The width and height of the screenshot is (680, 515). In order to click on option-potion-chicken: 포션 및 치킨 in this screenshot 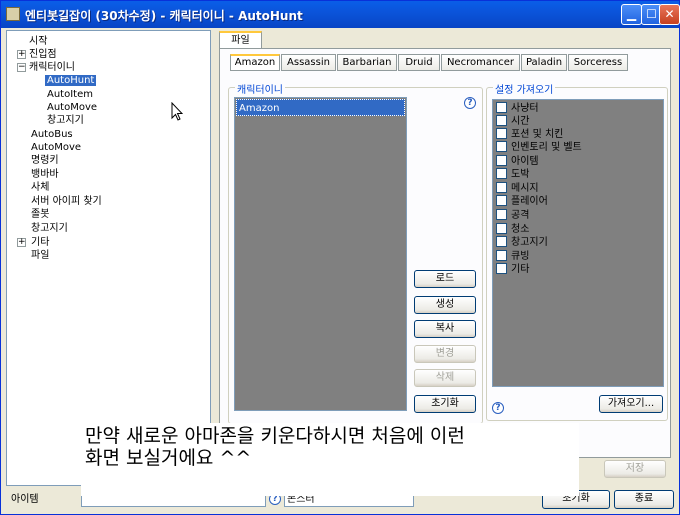, I will do `click(529, 134)`.